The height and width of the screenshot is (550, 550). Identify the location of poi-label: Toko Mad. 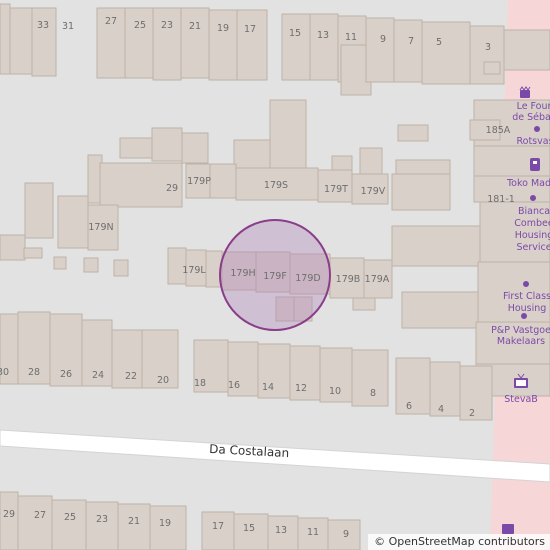
(528, 183).